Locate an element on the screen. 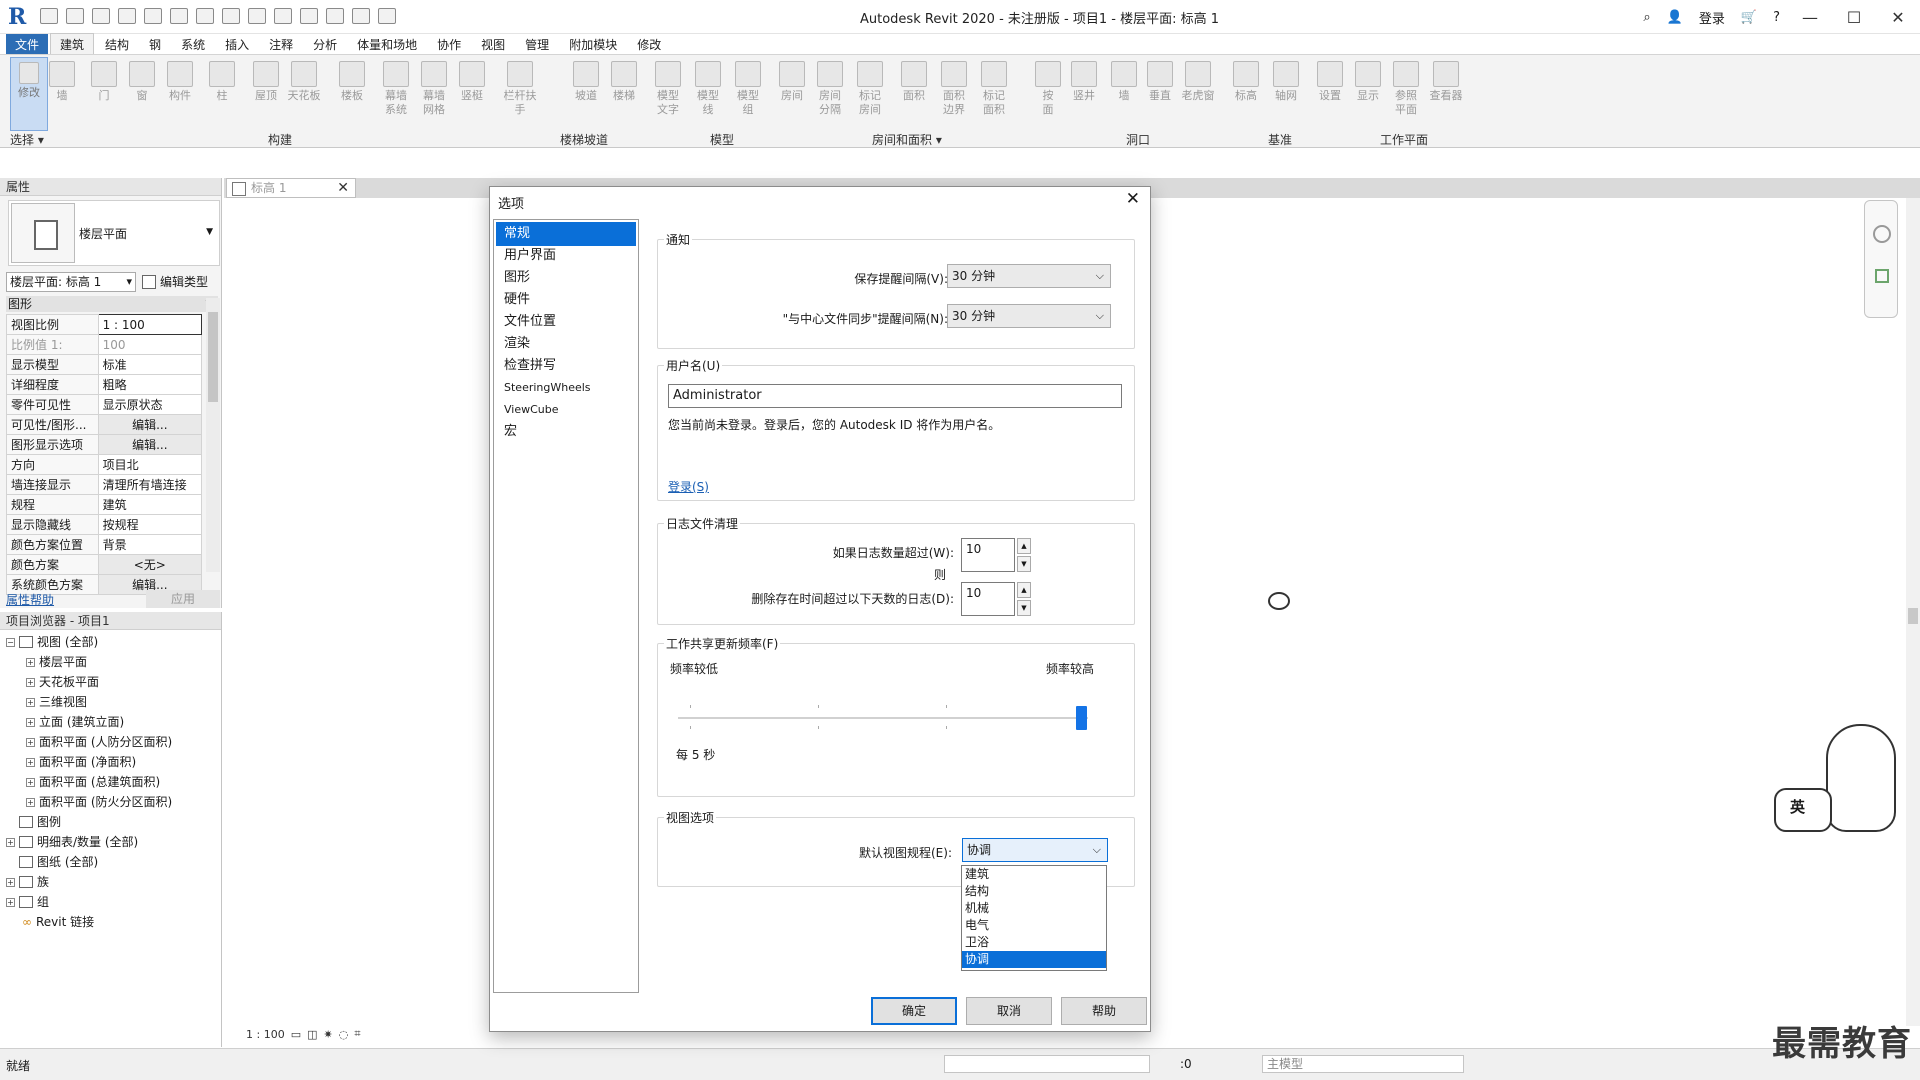 This screenshot has width=1920, height=1080. ribbon-button-32: 参照 平面 is located at coordinates (1406, 89).